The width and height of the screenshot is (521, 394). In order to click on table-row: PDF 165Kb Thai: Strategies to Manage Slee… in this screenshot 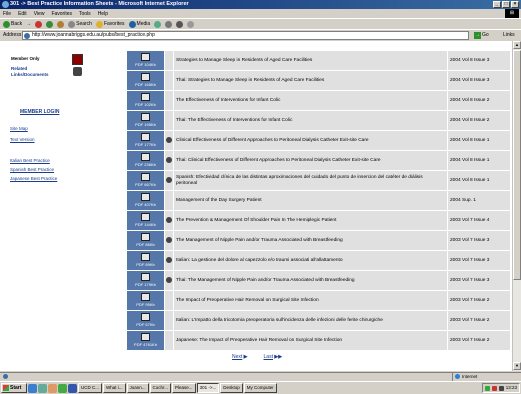, I will do `click(318, 80)`.